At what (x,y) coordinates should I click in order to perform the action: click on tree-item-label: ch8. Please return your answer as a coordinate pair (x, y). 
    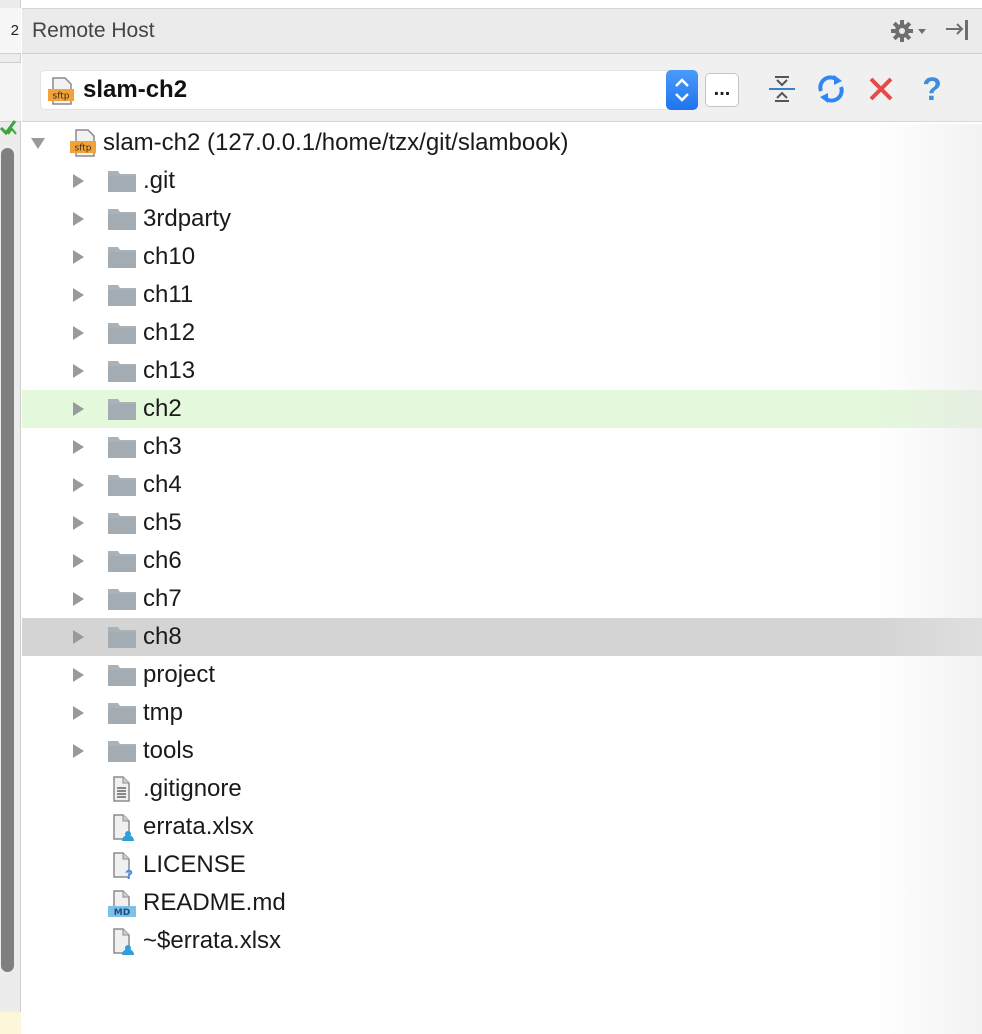
    Looking at the image, I should click on (162, 636).